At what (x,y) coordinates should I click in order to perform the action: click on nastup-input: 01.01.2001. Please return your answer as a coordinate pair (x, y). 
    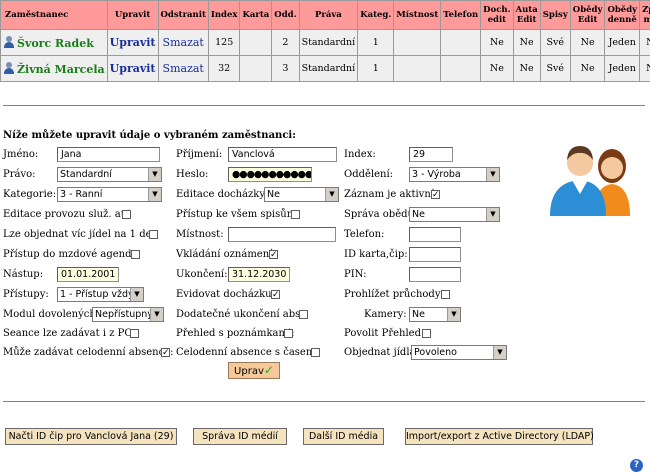
    Looking at the image, I should click on (88, 274).